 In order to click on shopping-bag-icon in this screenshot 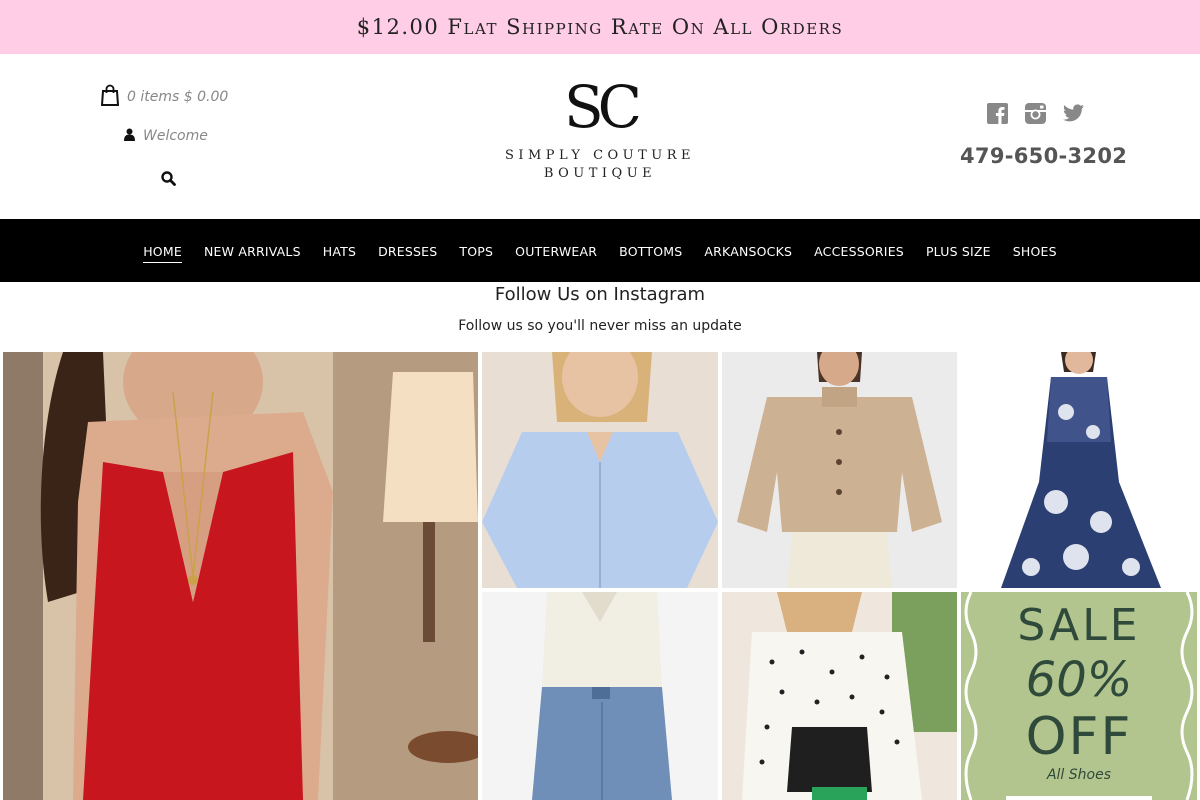, I will do `click(110, 97)`.